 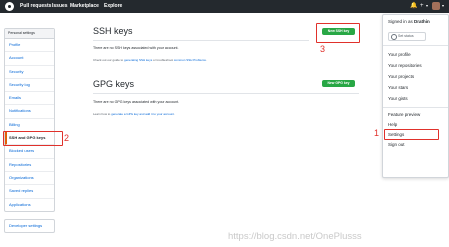 What do you see at coordinates (401, 76) in the screenshot?
I see `menu-your-projects: Your projects` at bounding box center [401, 76].